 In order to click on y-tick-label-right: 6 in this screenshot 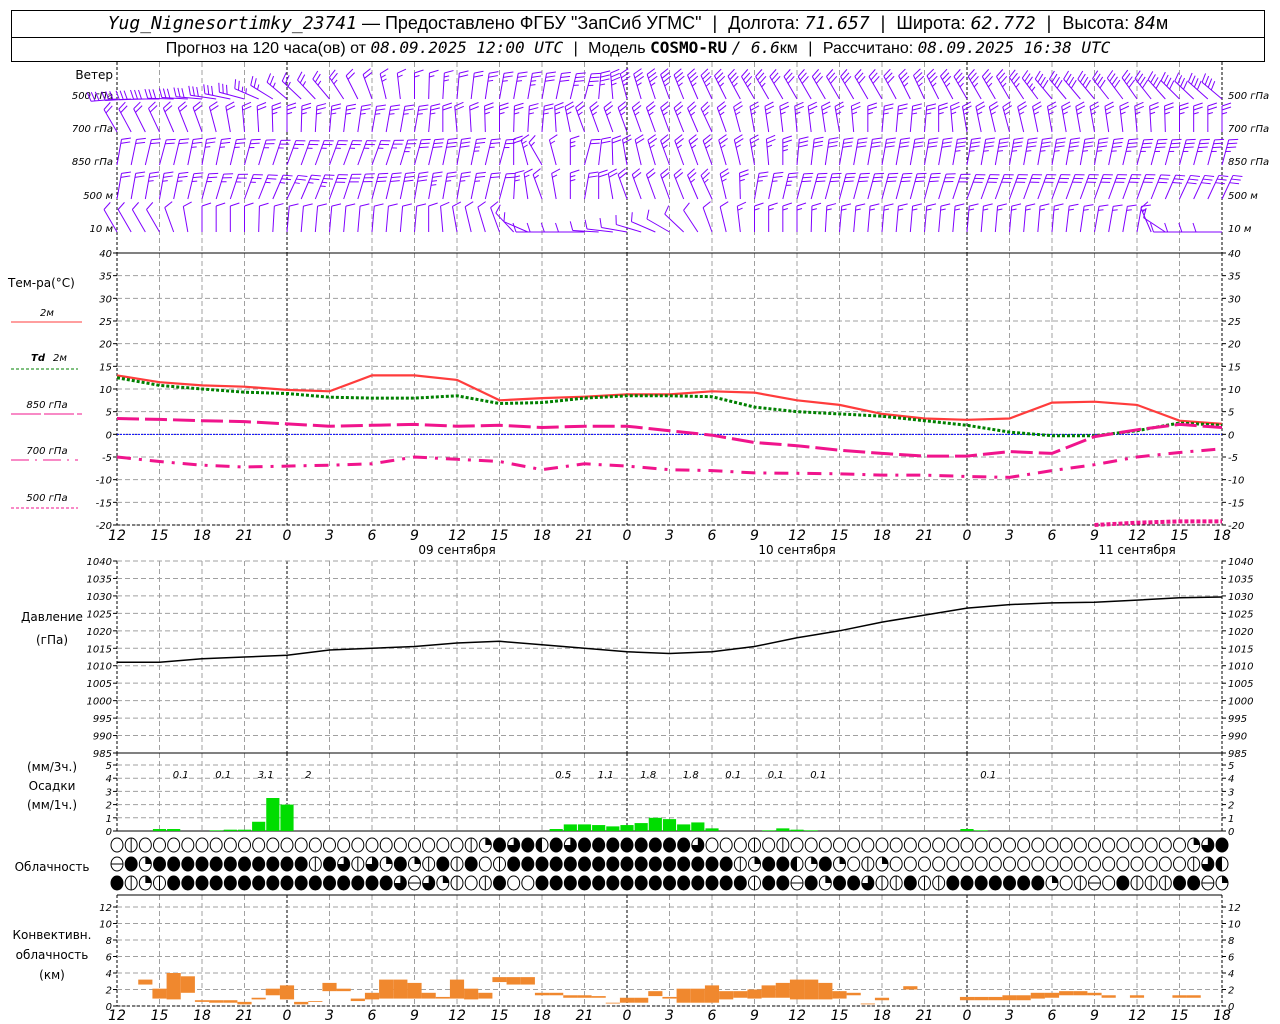, I will do `click(1231, 958)`.